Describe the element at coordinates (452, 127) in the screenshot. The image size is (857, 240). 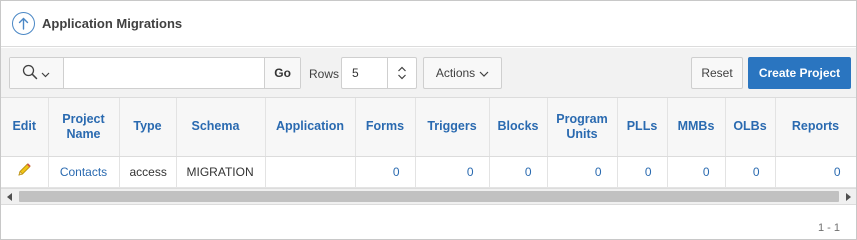
I see `column-header-triggers: Triggers` at that location.